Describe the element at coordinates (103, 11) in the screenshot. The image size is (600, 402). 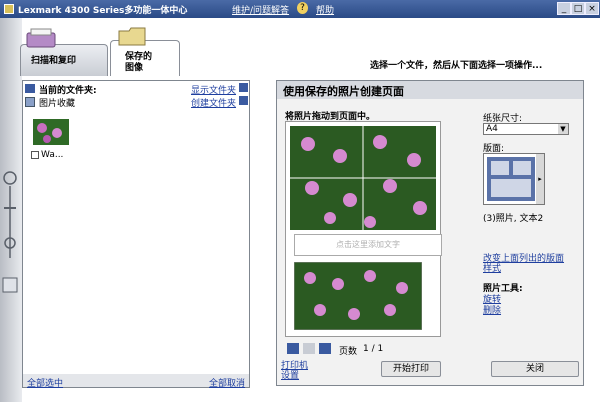
I see `window-title: Lexmark 4300 Series多功能一体中心` at that location.